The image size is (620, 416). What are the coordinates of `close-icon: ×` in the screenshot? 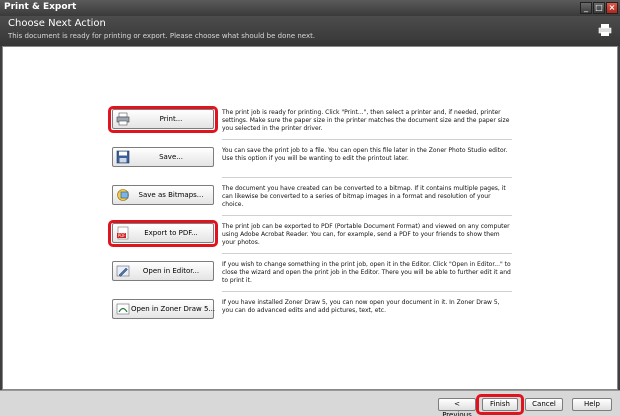 It's located at (612, 7).